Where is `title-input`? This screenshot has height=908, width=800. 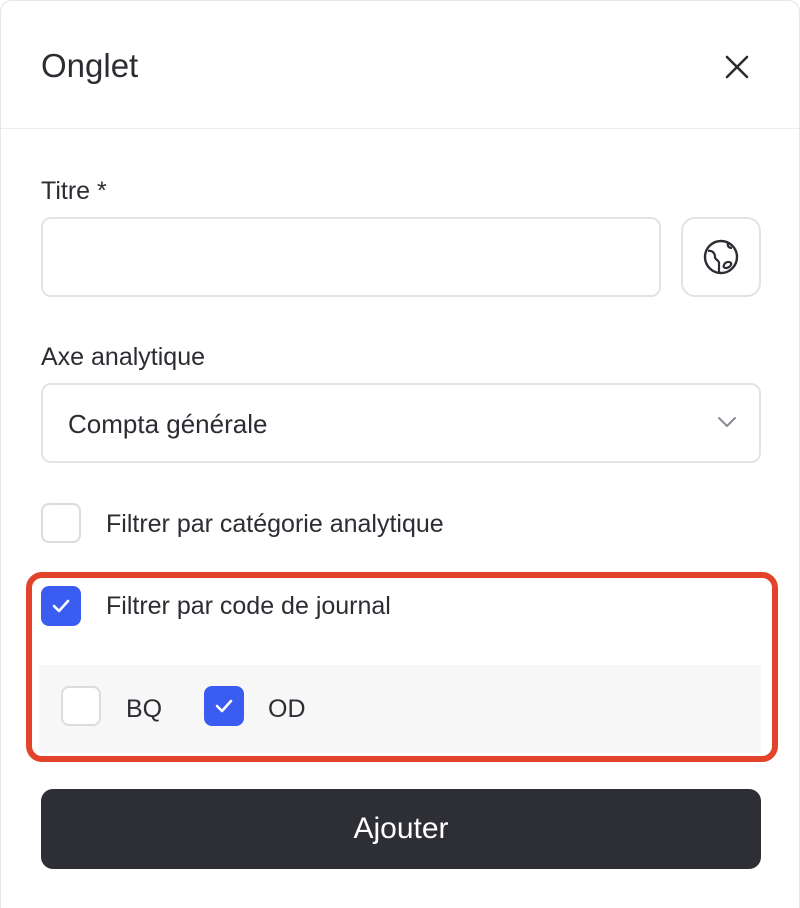 title-input is located at coordinates (351, 257).